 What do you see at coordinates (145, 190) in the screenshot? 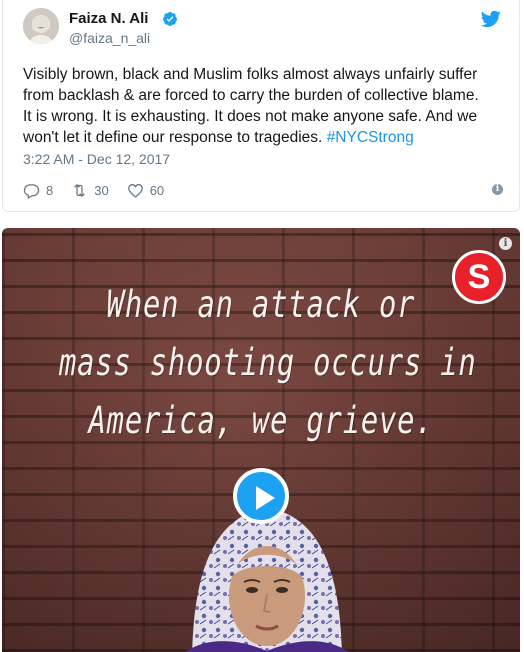
I see `like-button: 60` at bounding box center [145, 190].